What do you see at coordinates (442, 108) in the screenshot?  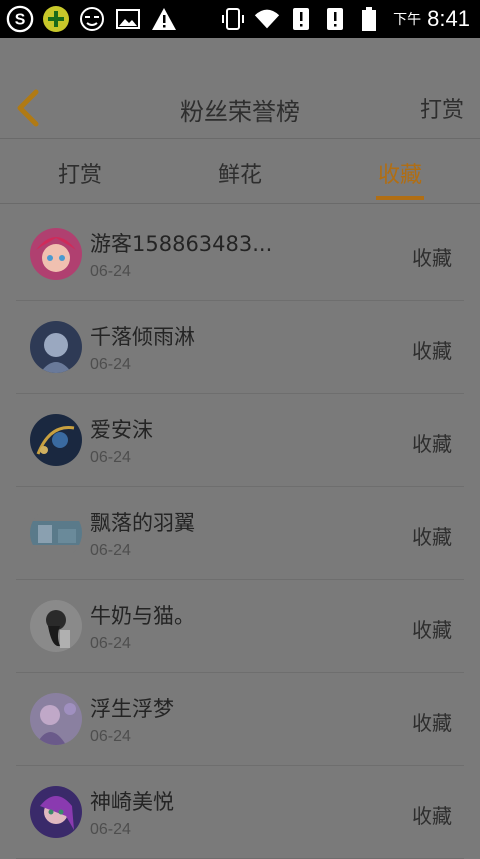 I see `reward-button: 打赏` at bounding box center [442, 108].